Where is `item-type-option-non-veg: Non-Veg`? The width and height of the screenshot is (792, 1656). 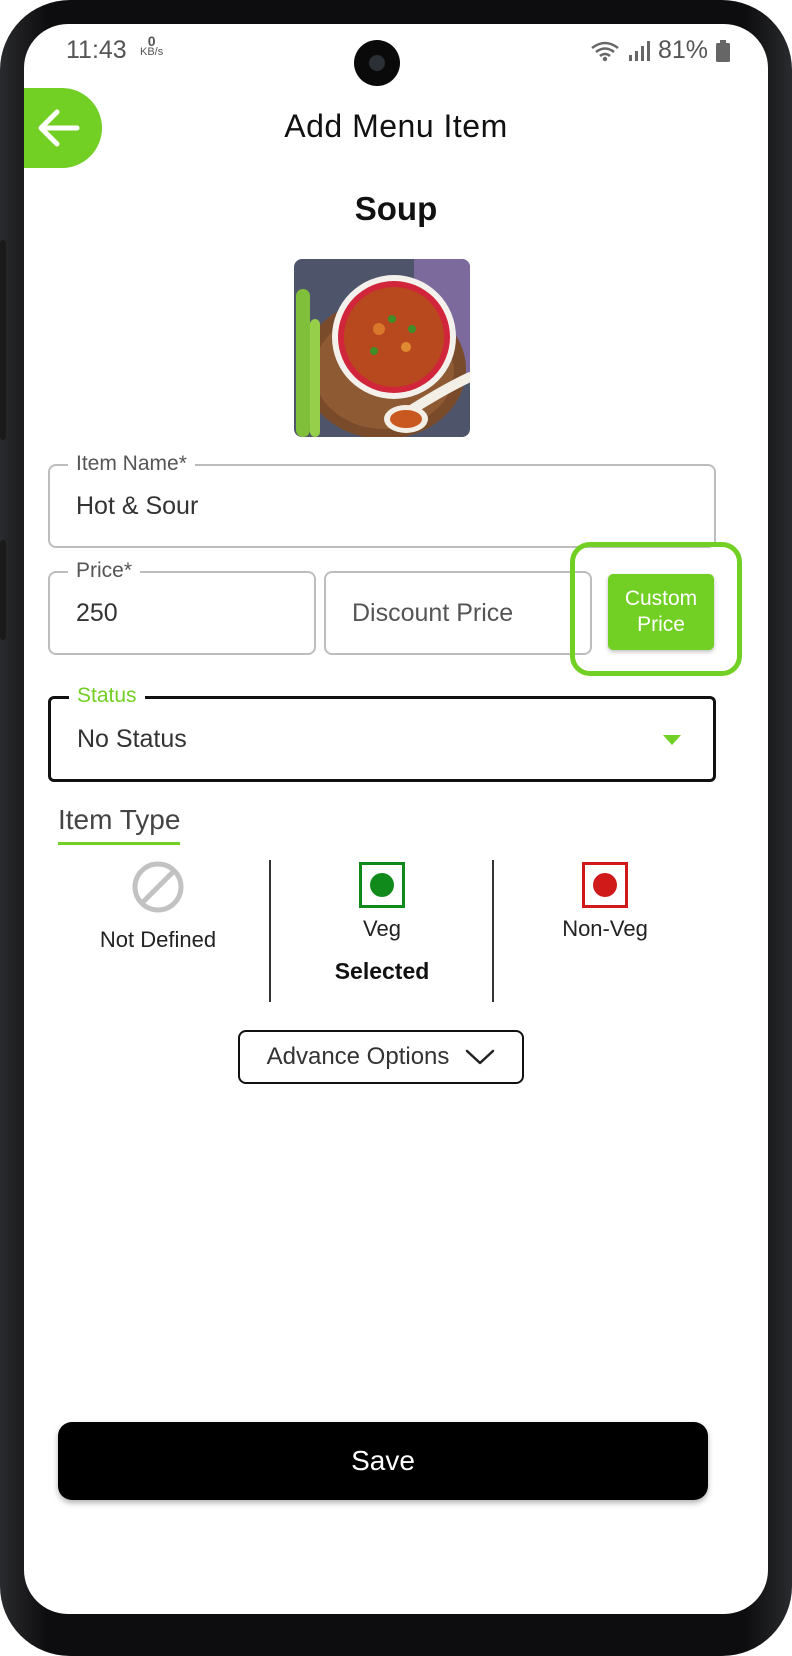
item-type-option-non-veg: Non-Veg is located at coordinates (605, 901).